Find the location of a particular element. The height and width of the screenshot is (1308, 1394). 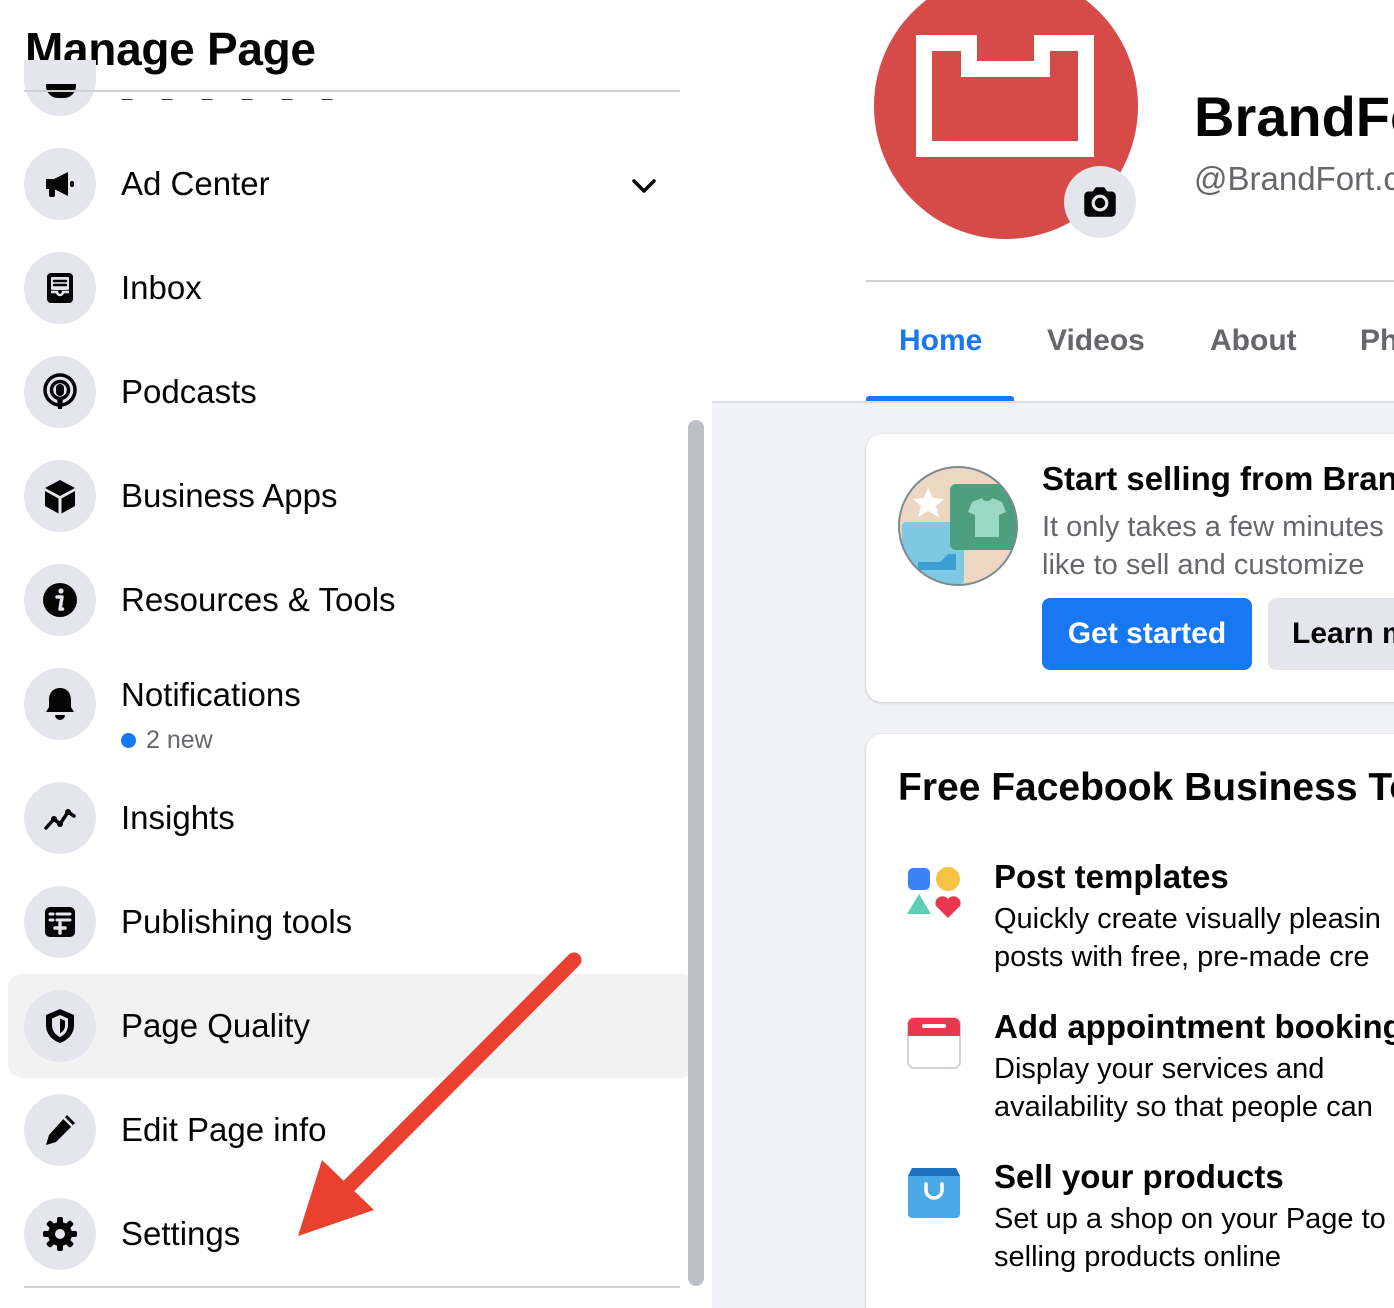

tab-home: Home is located at coordinates (940, 341).